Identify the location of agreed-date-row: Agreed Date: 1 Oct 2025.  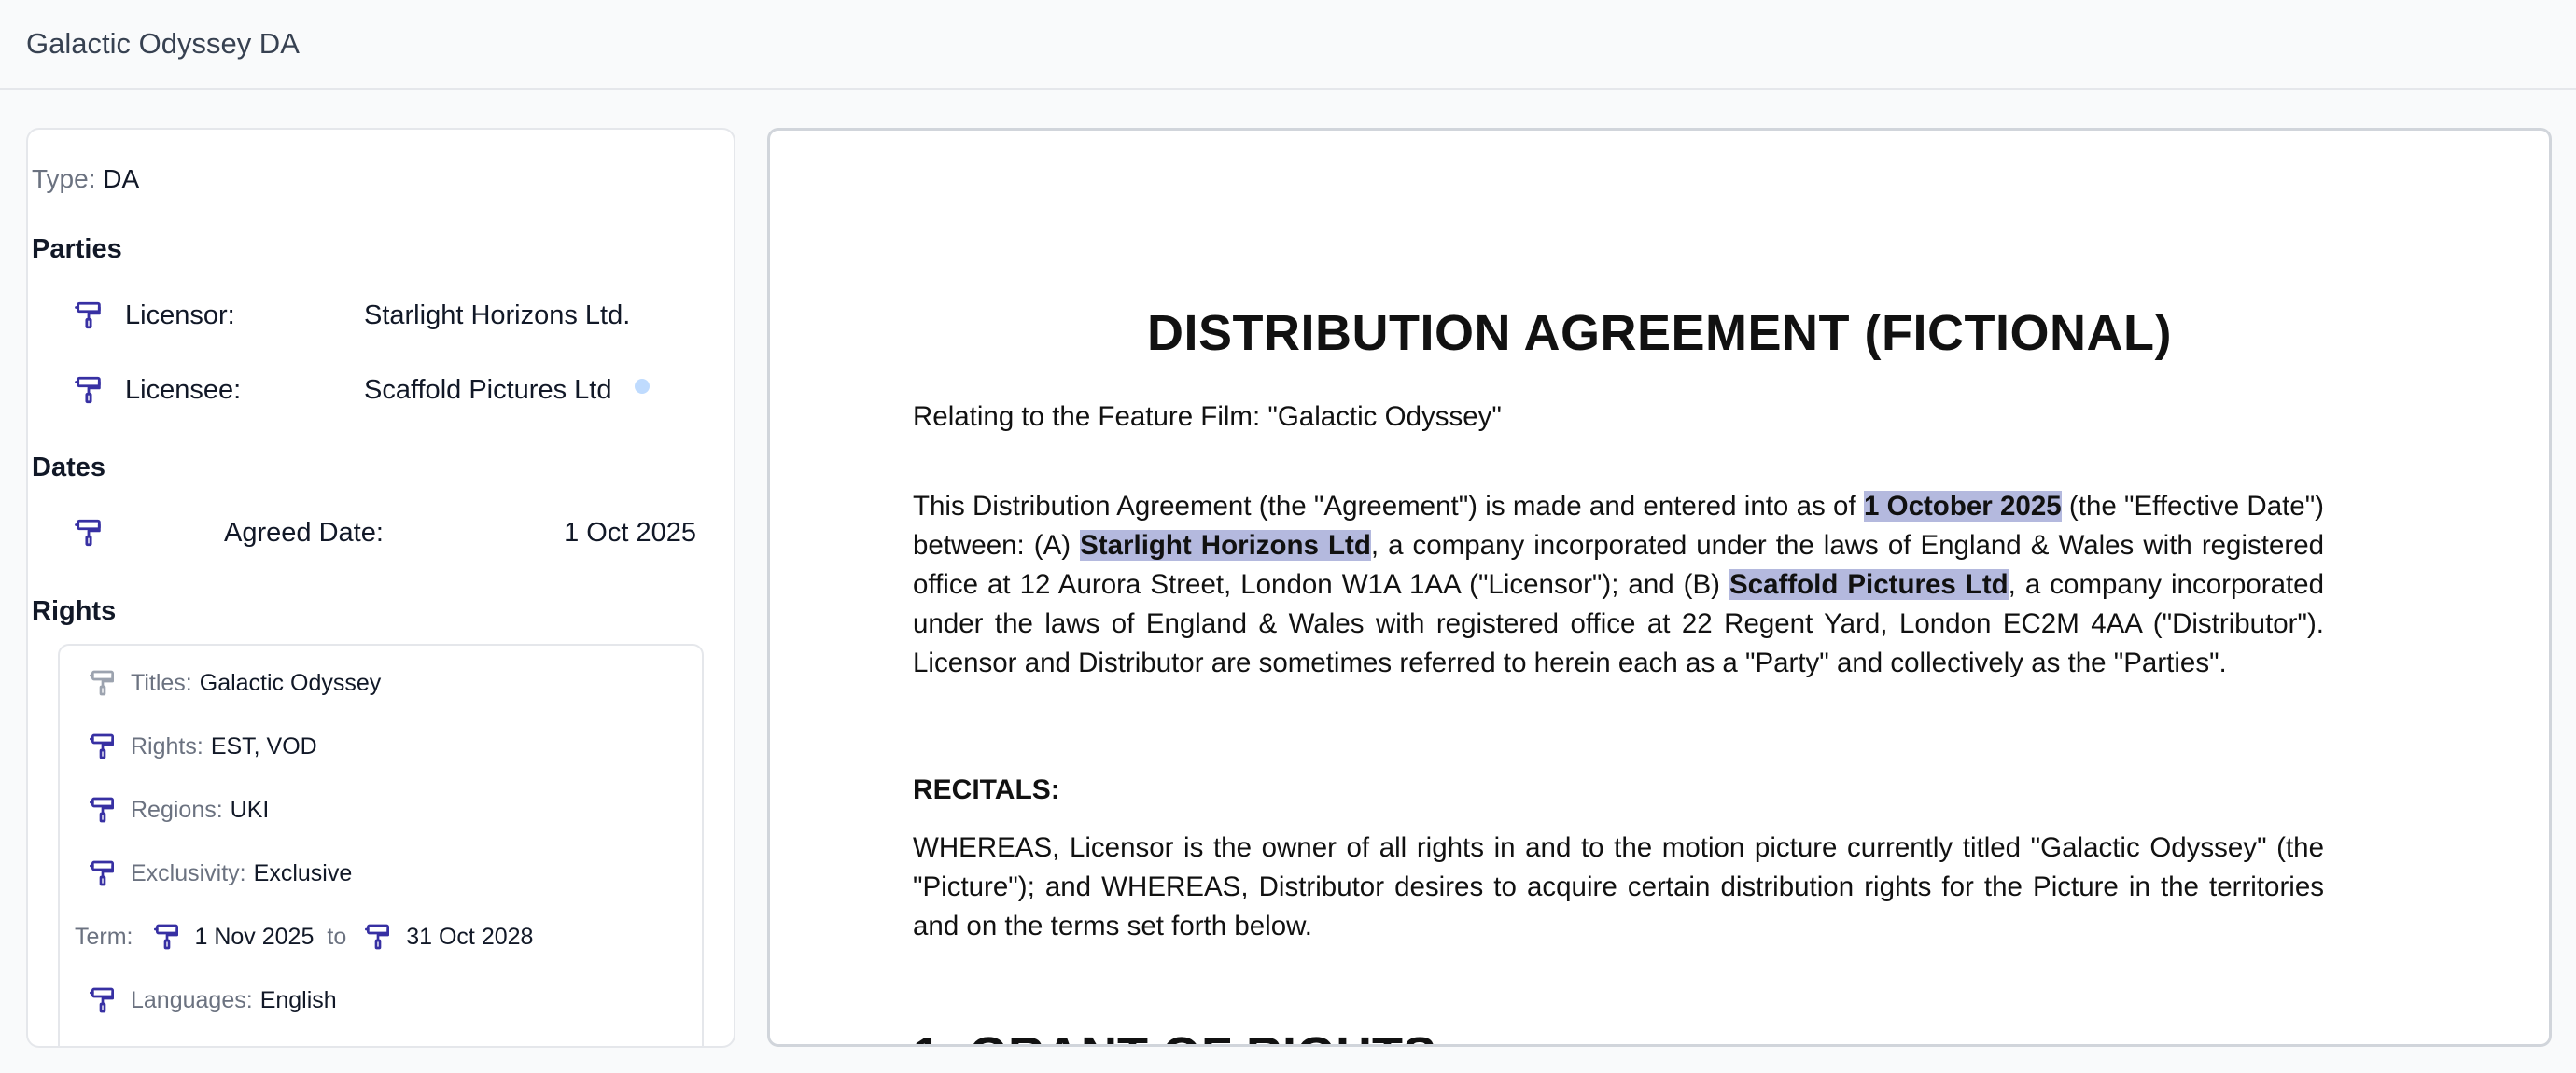
(384, 532).